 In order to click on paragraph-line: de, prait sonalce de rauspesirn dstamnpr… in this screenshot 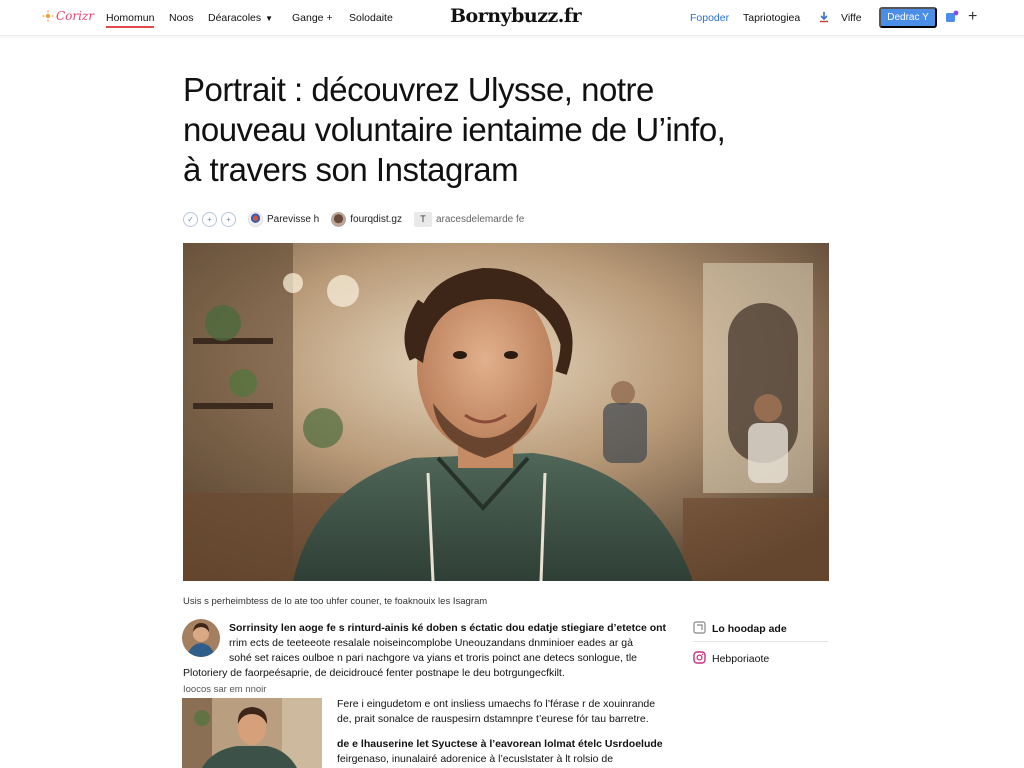, I will do `click(493, 719)`.